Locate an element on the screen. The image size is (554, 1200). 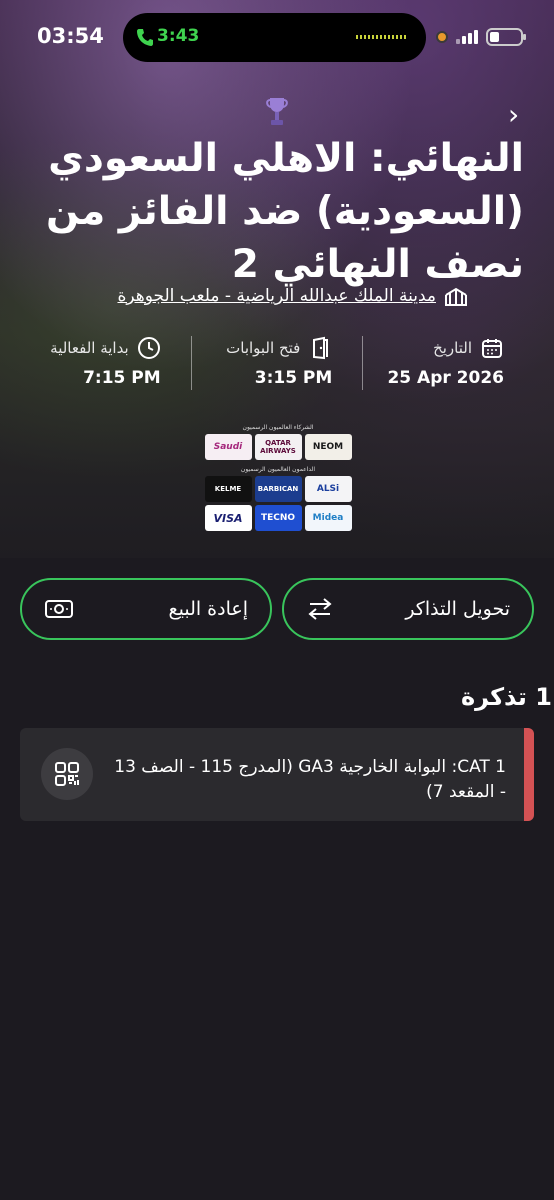
sponsors-caption: الداعمون العالميون الرسميون is located at coordinates (278, 469).